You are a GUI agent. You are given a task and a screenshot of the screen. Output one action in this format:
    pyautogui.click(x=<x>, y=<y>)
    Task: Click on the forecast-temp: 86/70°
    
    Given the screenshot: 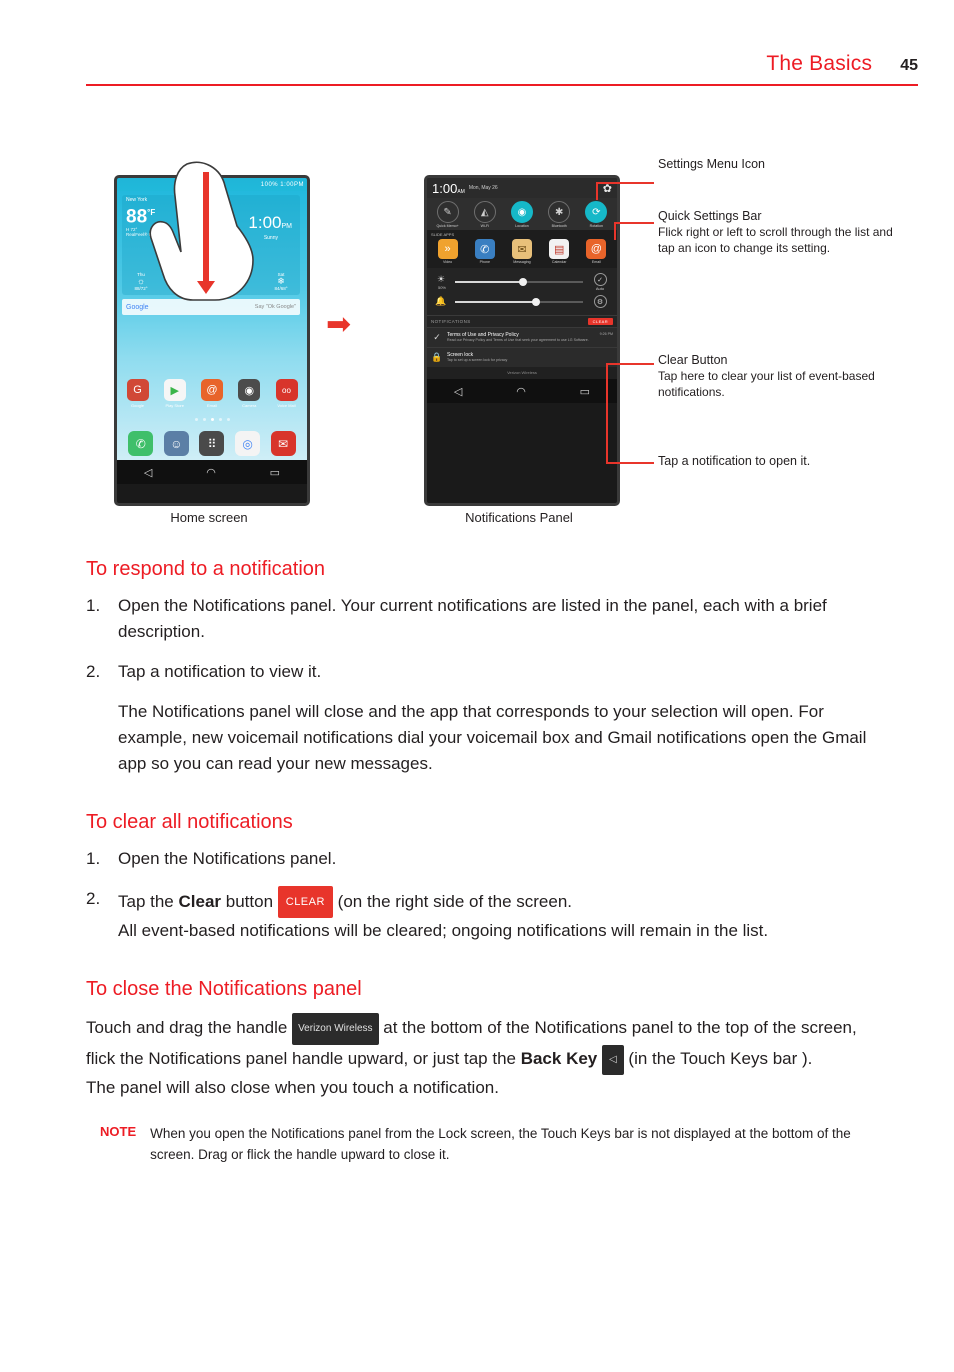 What is the action you would take?
    pyautogui.click(x=211, y=288)
    